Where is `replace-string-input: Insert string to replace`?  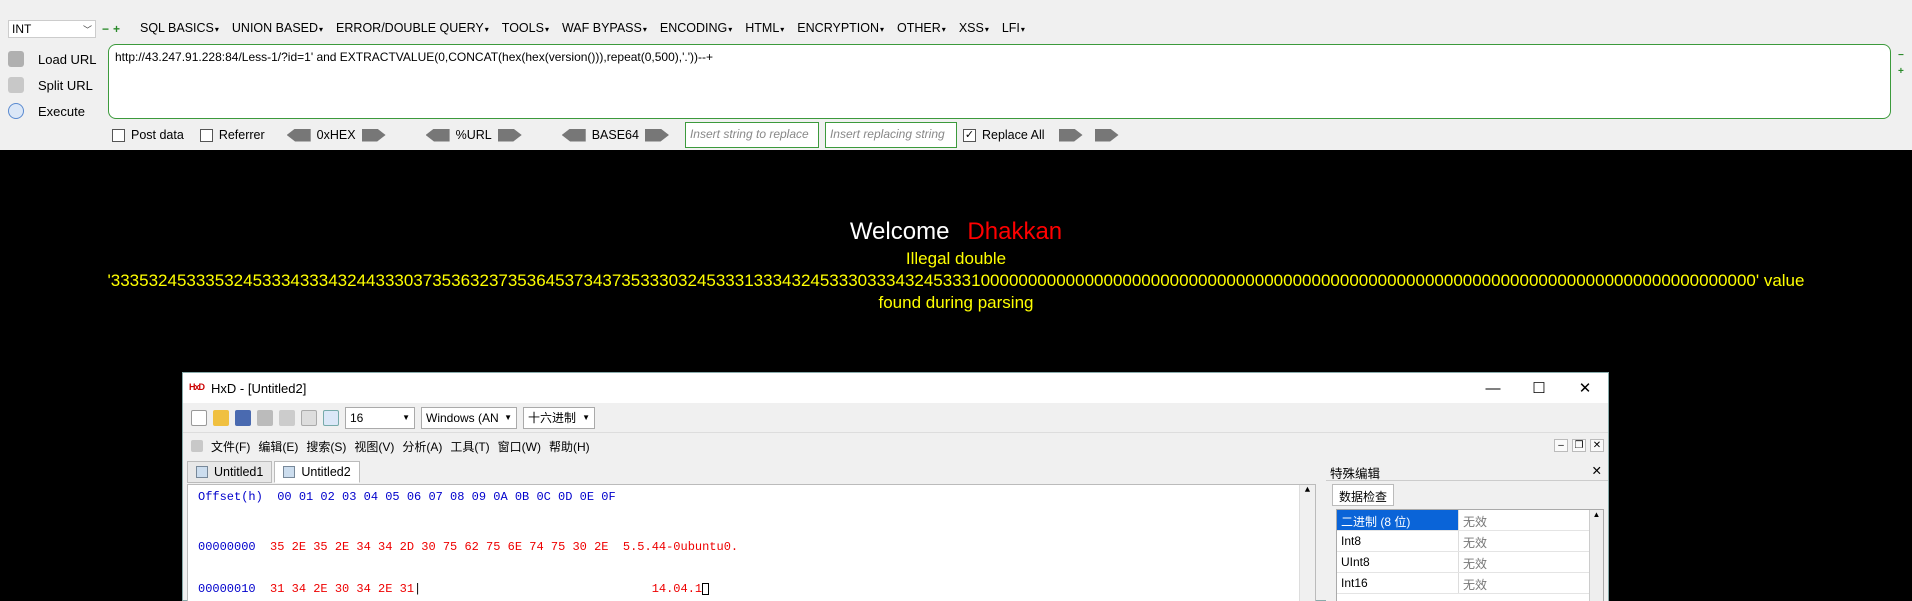
replace-string-input: Insert string to replace is located at coordinates (751, 135).